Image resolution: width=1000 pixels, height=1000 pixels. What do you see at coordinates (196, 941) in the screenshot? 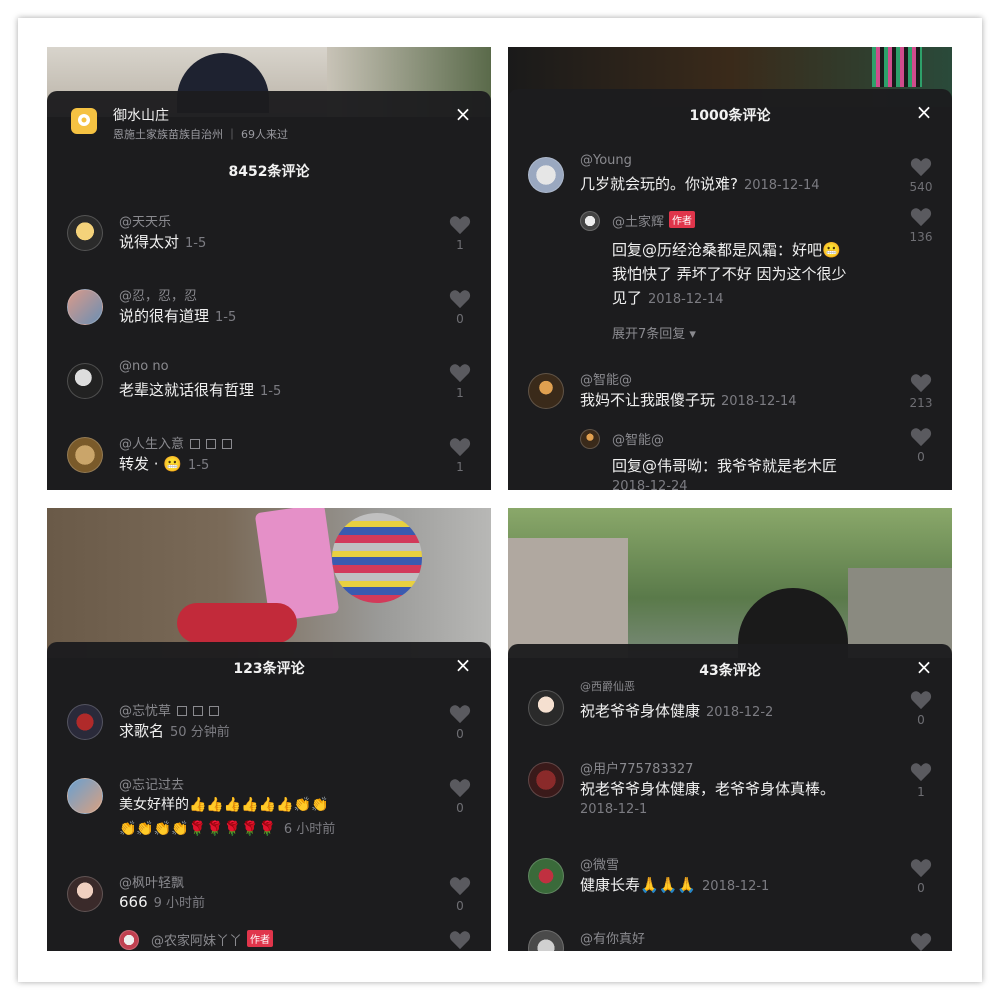
I see `comment-username: @农家阿妹丫丫` at bounding box center [196, 941].